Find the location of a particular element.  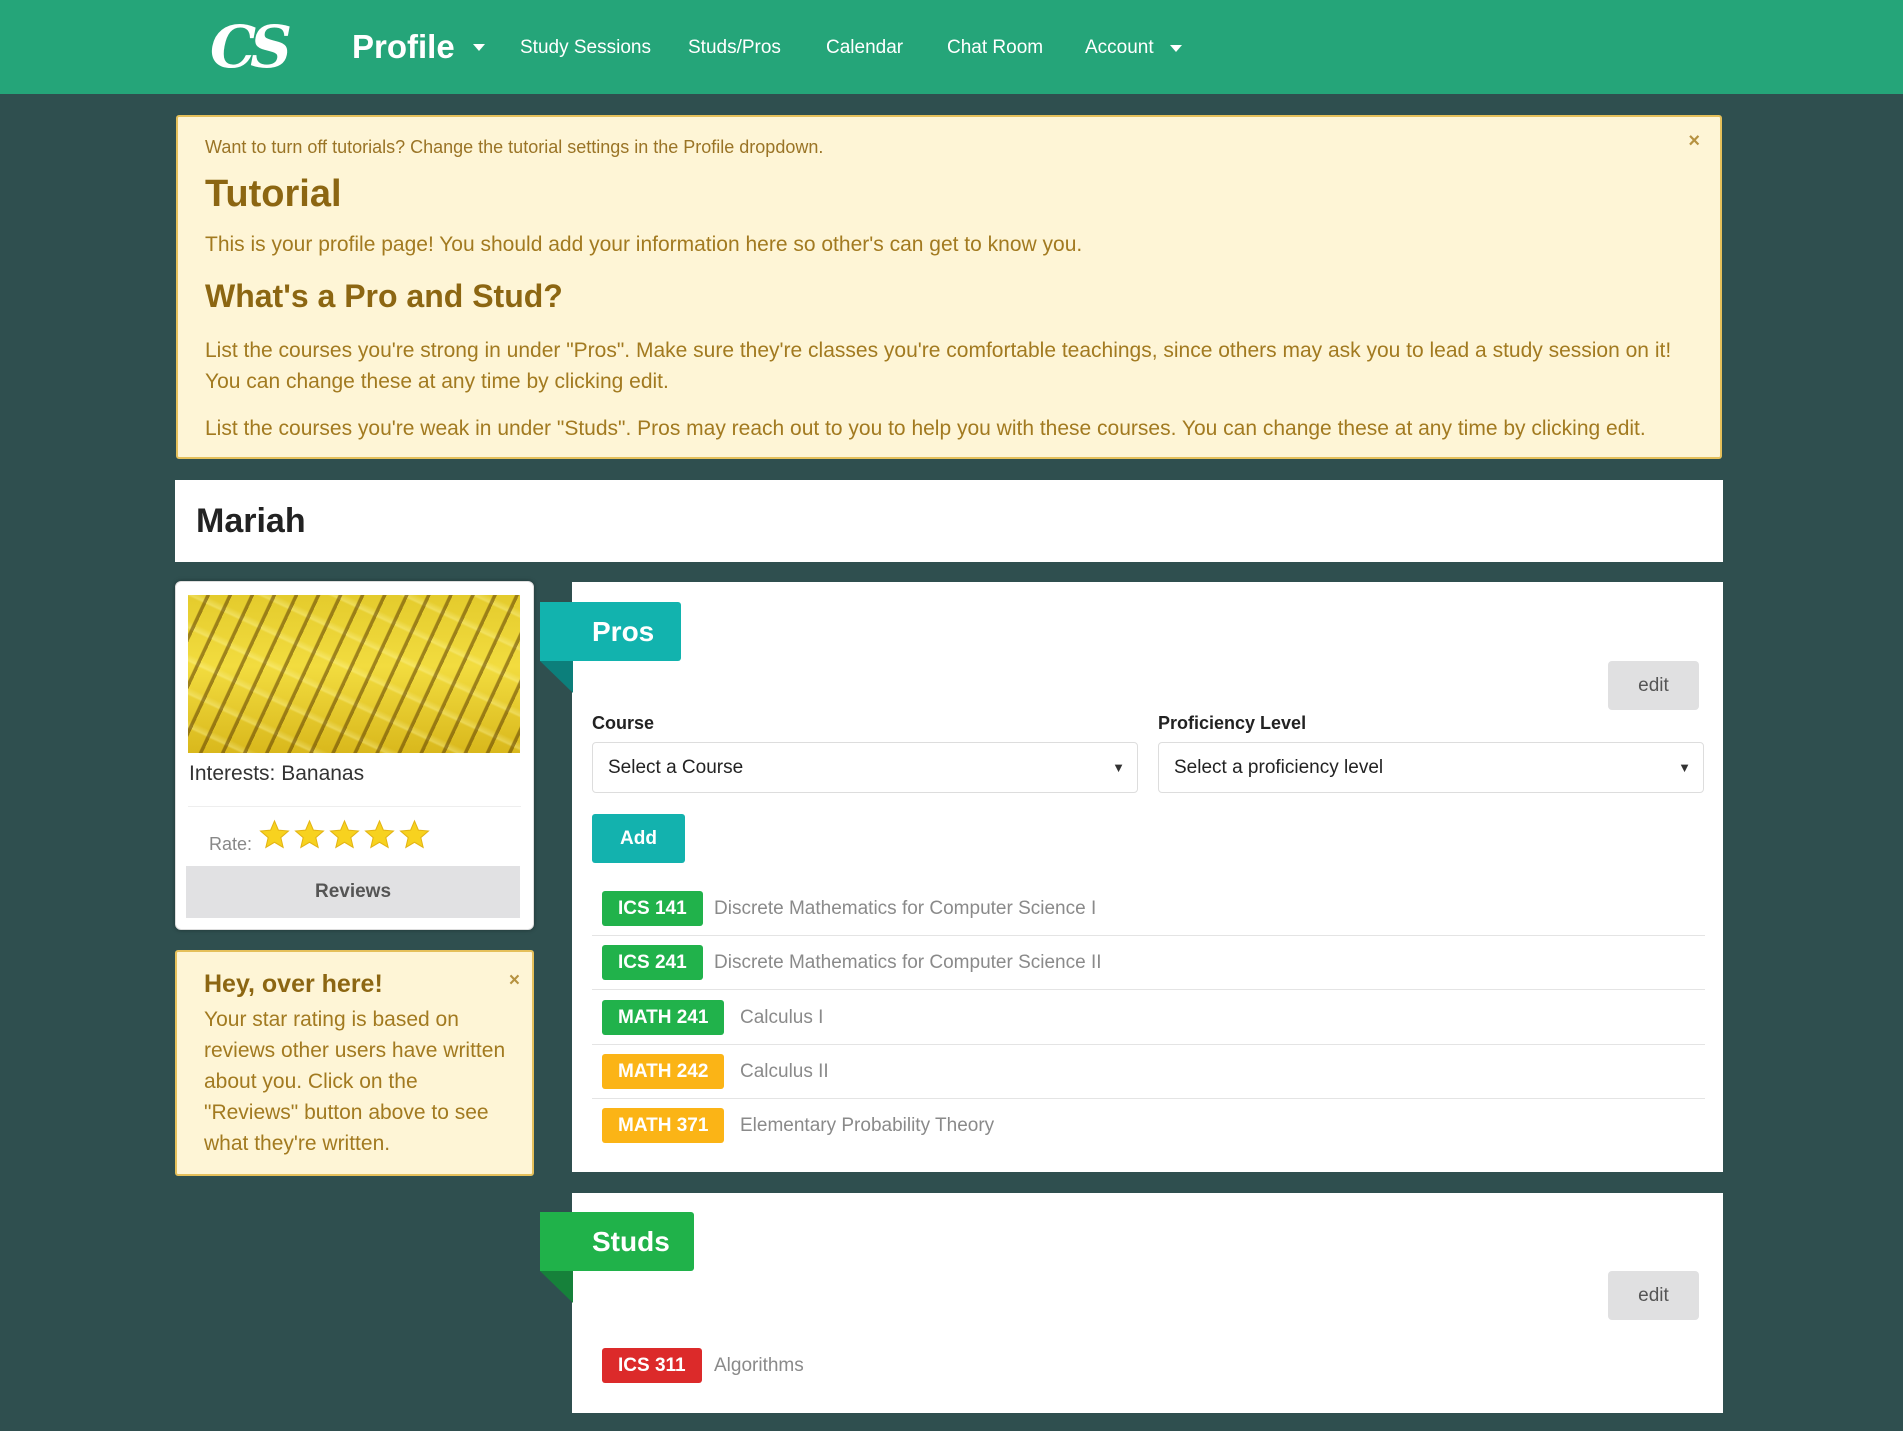

course-code-badge: MATH 242 is located at coordinates (663, 1071).